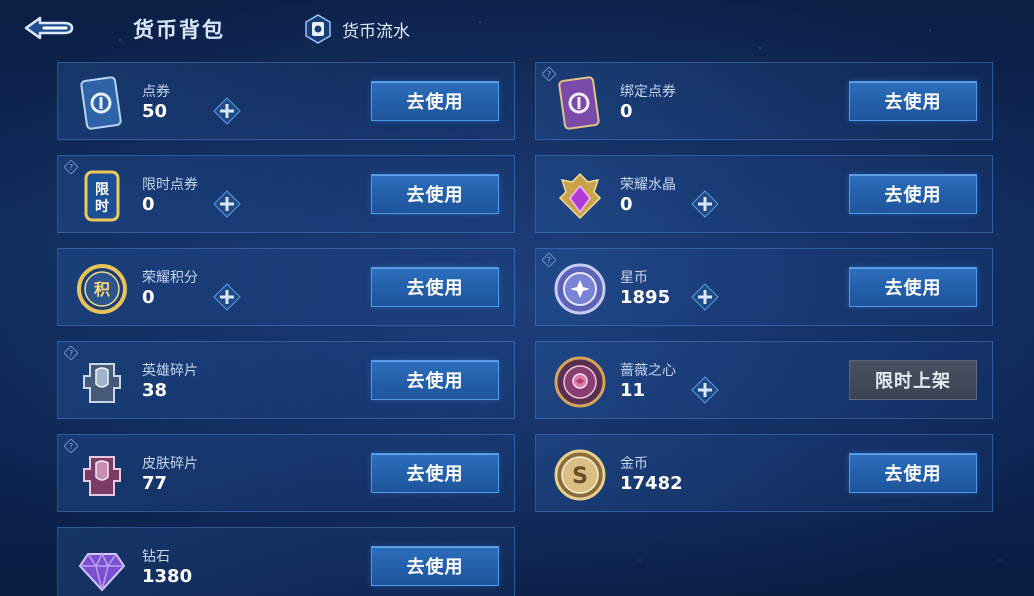  Describe the element at coordinates (376, 31) in the screenshot. I see `ledger-label: 货币流水` at that location.